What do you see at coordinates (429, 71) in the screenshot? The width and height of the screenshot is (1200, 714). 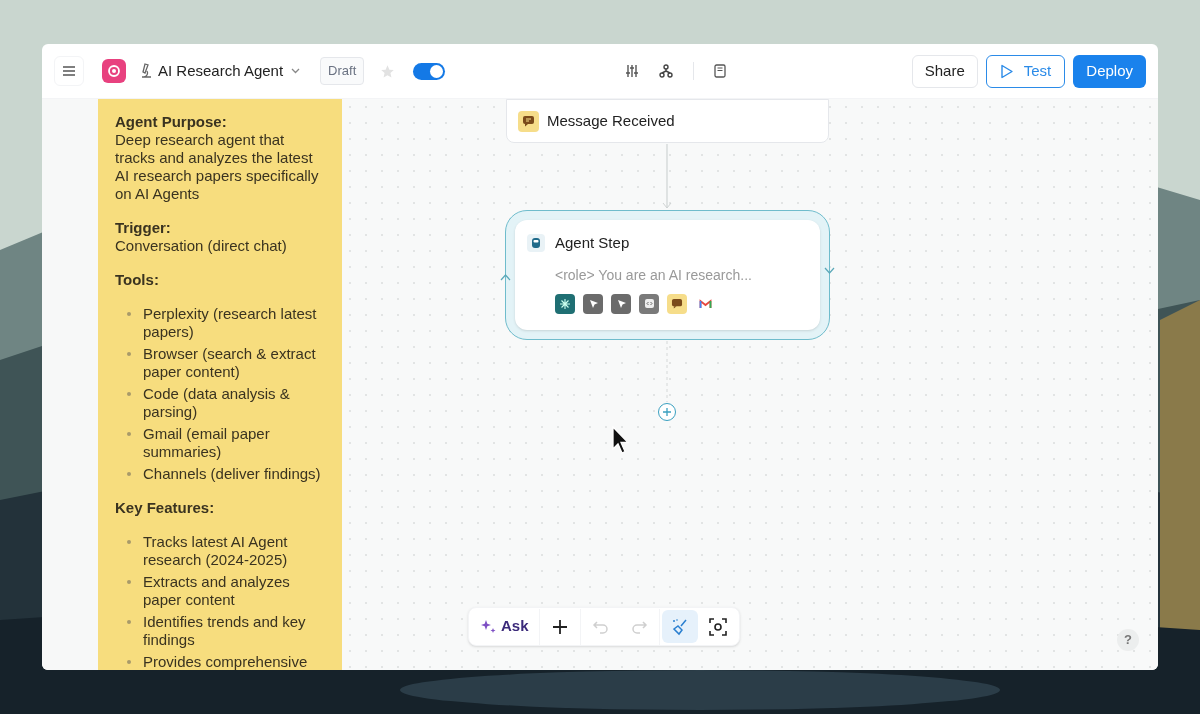 I see `toggle-switch` at bounding box center [429, 71].